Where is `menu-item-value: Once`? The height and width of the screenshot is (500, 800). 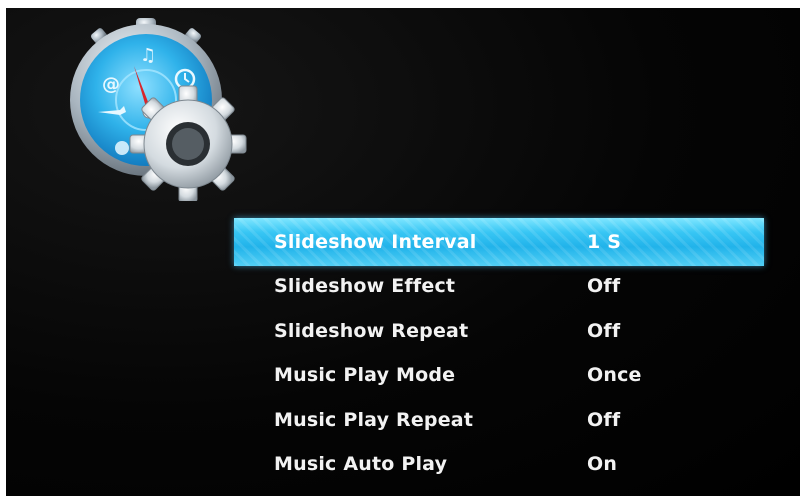
menu-item-value: Once is located at coordinates (614, 375).